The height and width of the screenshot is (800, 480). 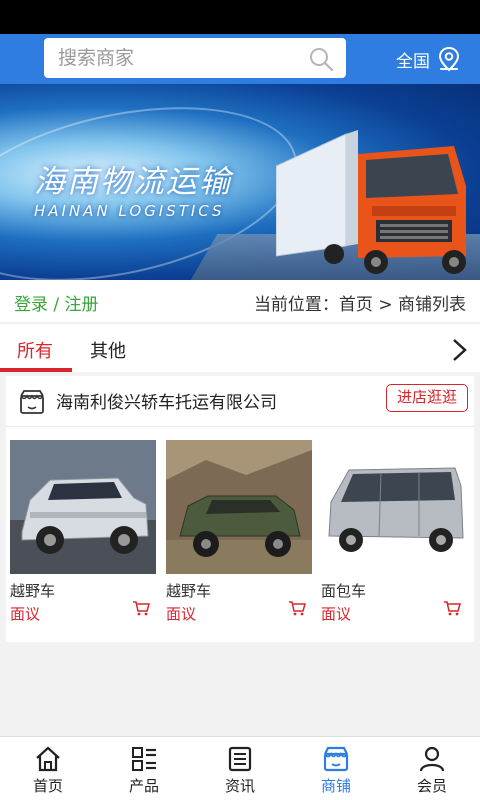 I want to click on bottom-nav: 首页 产品 资讯 商铺 会员, so click(x=240, y=768).